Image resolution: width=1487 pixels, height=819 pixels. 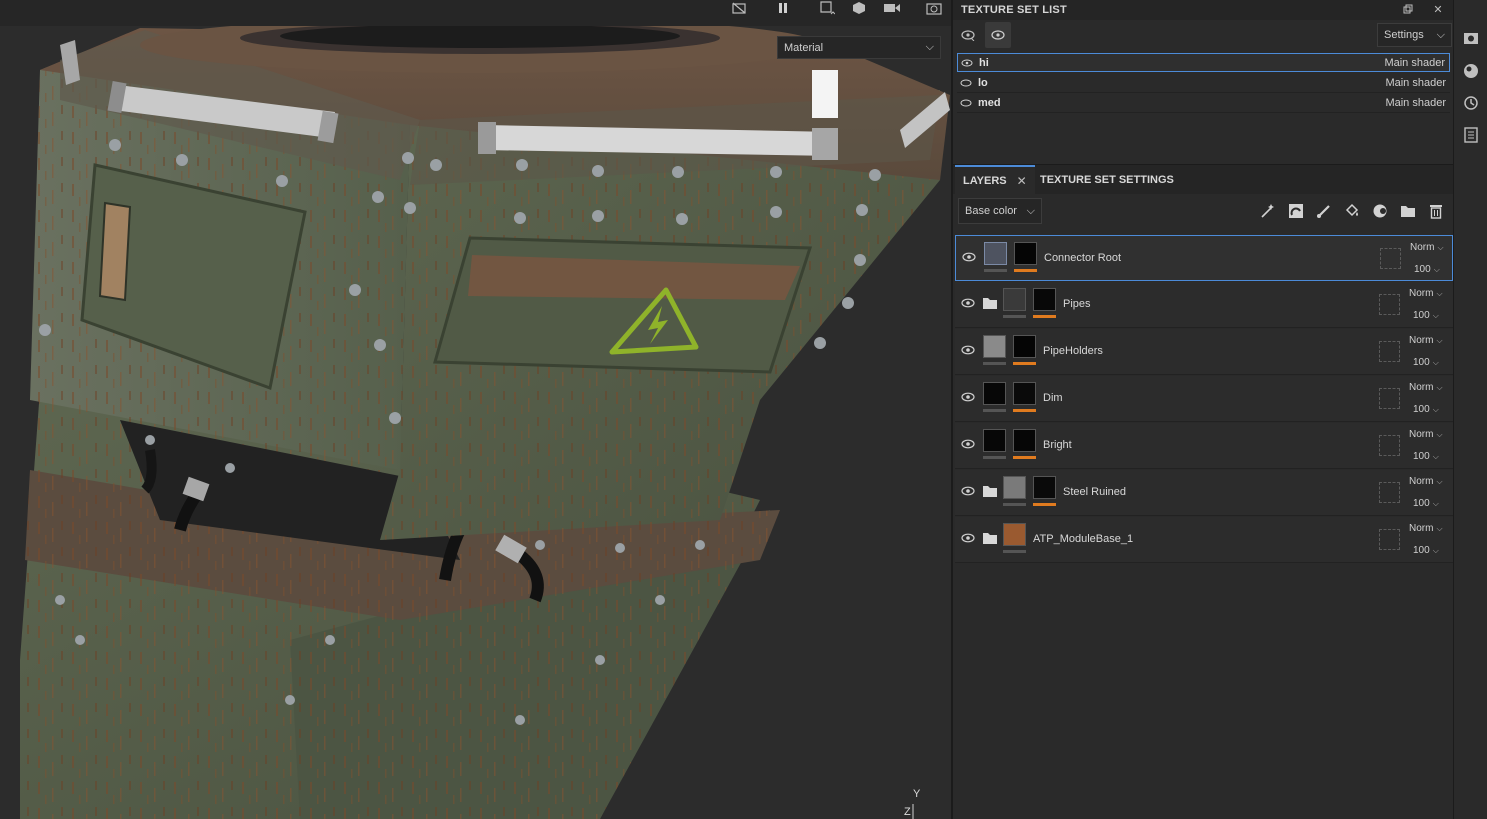 I want to click on shader-settings-icon, so click(x=1471, y=71).